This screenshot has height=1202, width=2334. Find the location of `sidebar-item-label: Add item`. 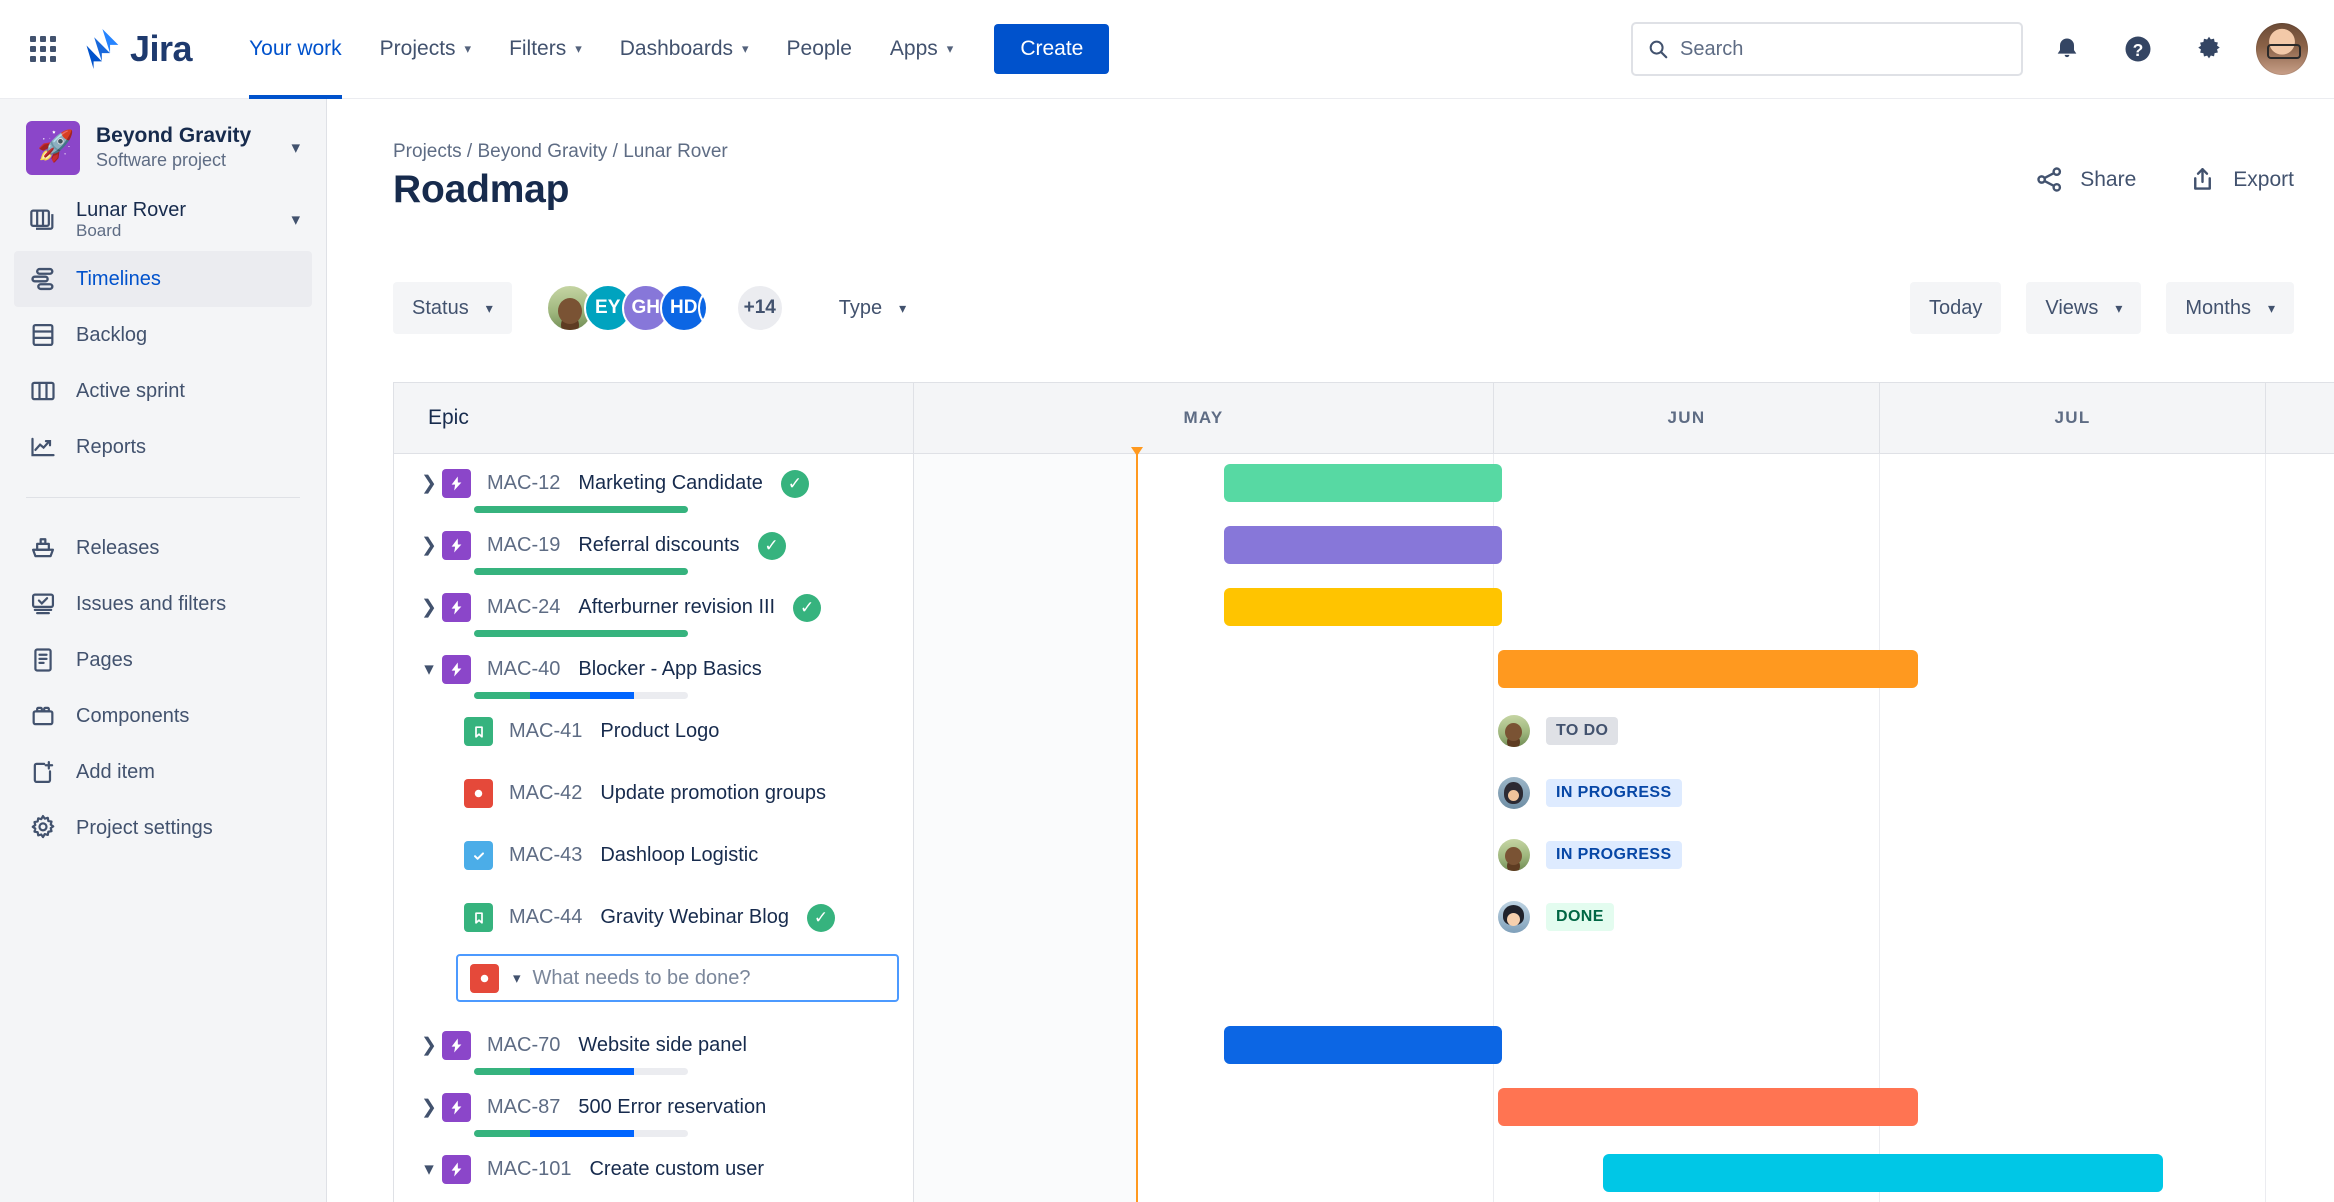

sidebar-item-label: Add item is located at coordinates (115, 771).